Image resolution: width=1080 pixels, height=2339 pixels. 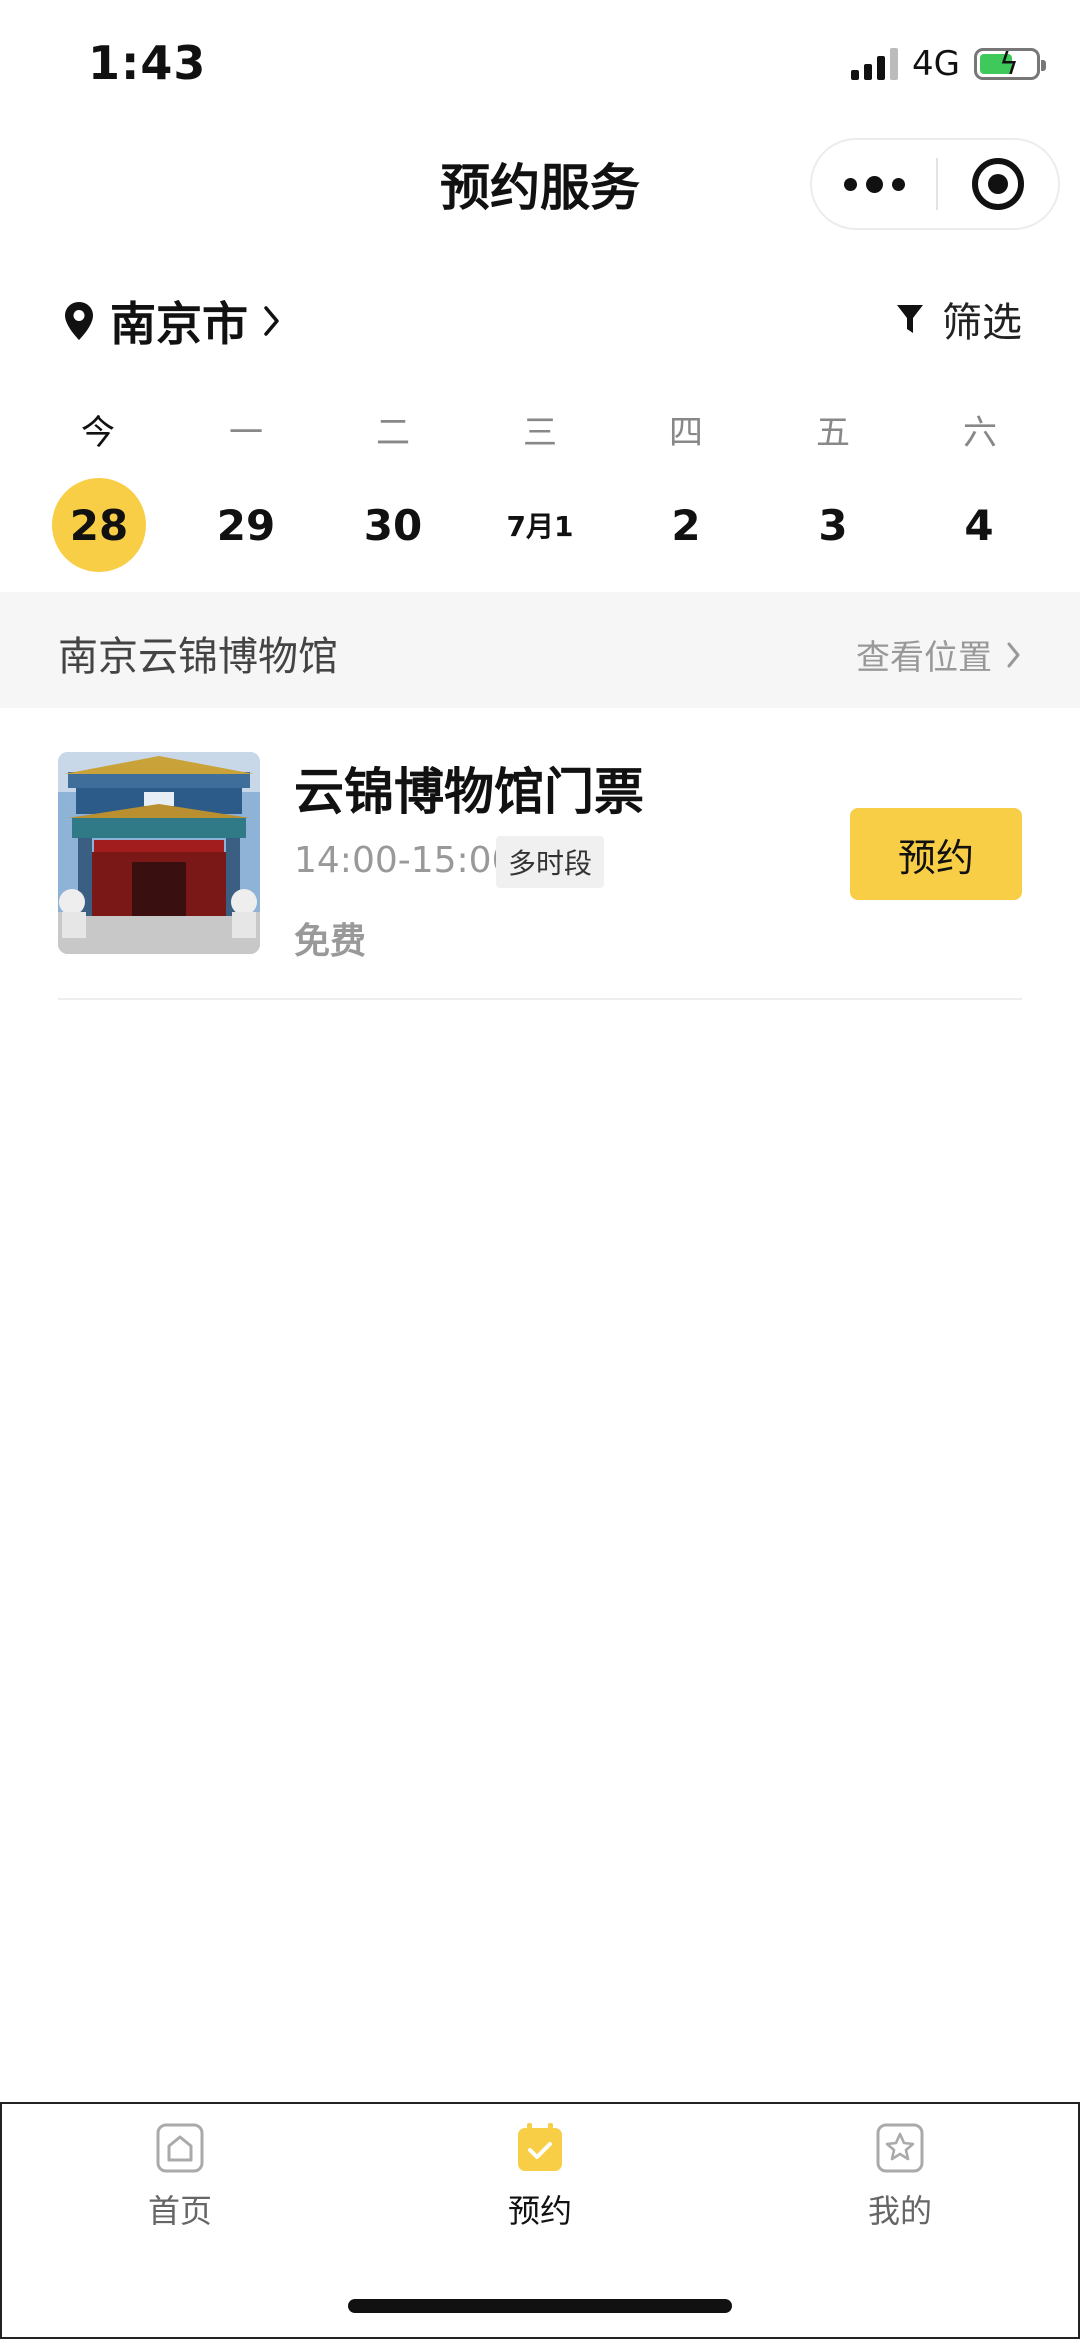 I want to click on signal-icon, so click(x=875, y=64).